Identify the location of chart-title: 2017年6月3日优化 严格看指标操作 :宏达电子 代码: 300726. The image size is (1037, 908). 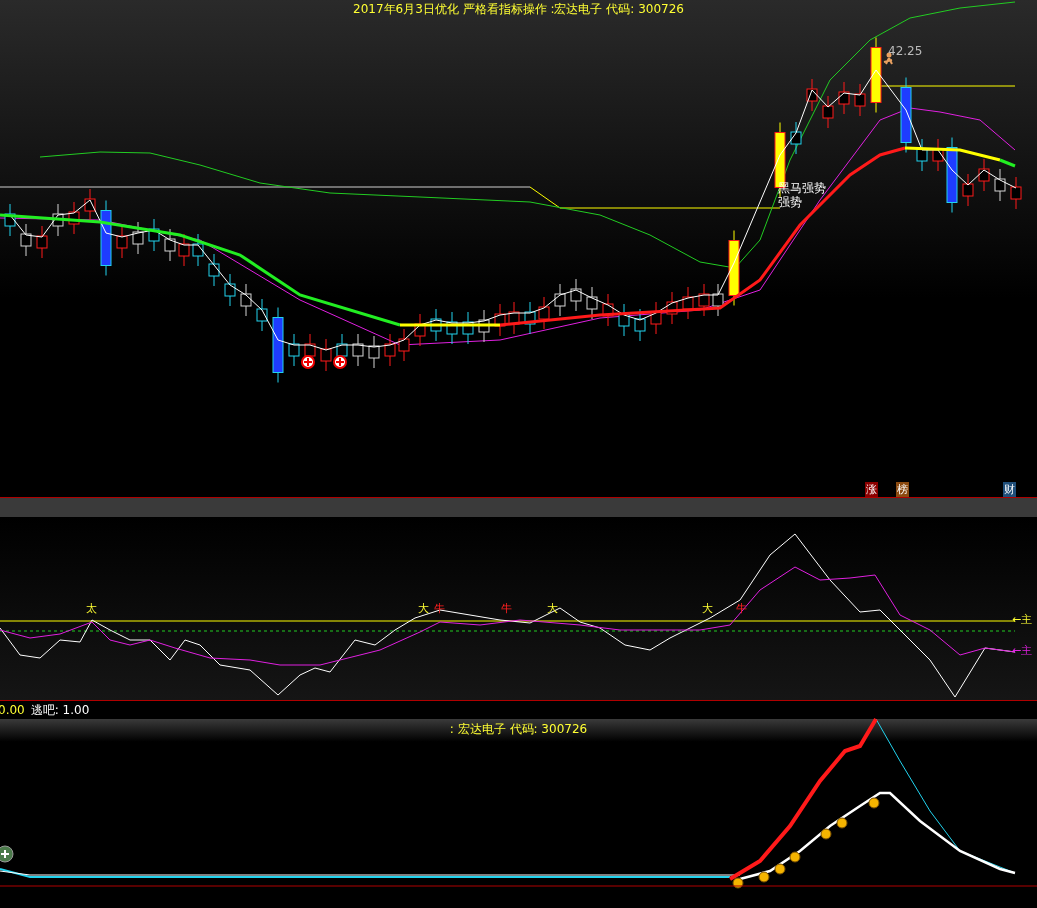
(518, 9).